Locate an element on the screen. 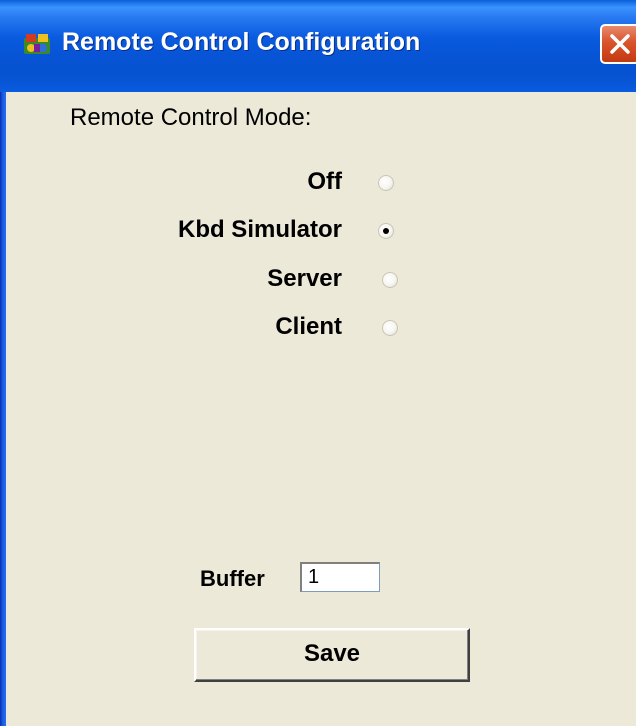 The image size is (636, 726). title-bar: Remote Control Configuration is located at coordinates (318, 46).